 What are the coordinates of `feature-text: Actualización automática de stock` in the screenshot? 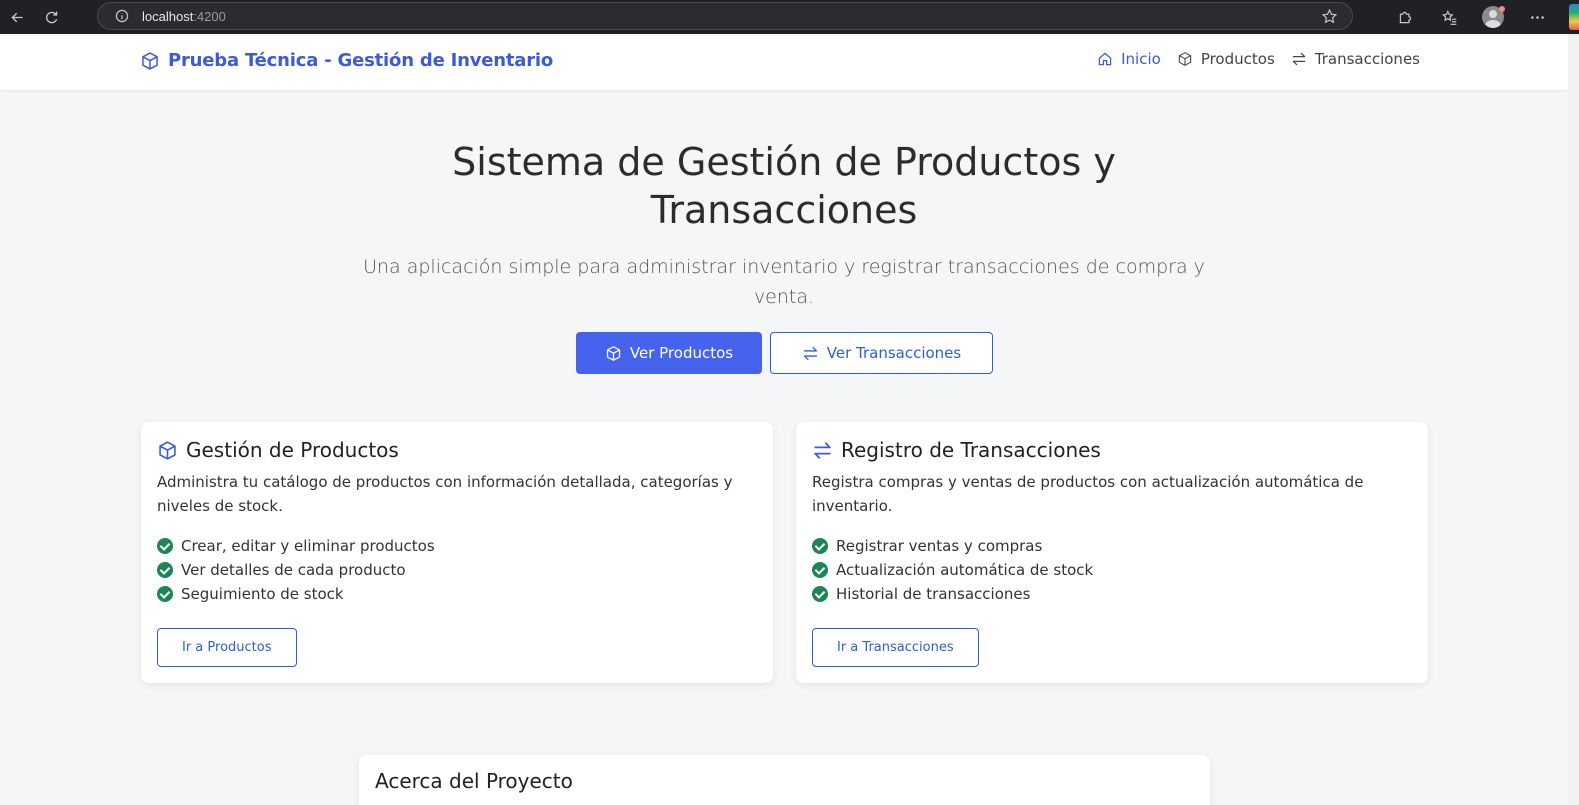 It's located at (965, 570).